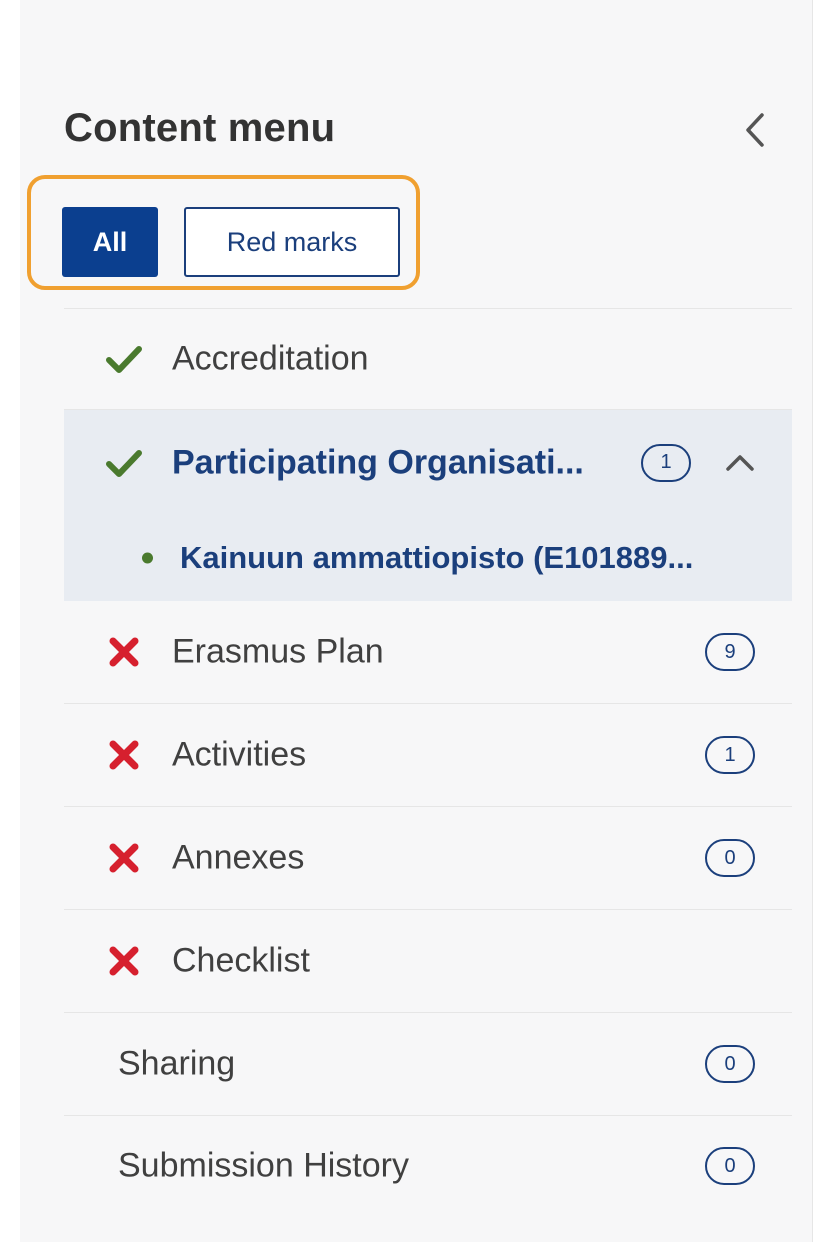 This screenshot has height=1242, width=825. I want to click on filter-all-button: All, so click(110, 242).